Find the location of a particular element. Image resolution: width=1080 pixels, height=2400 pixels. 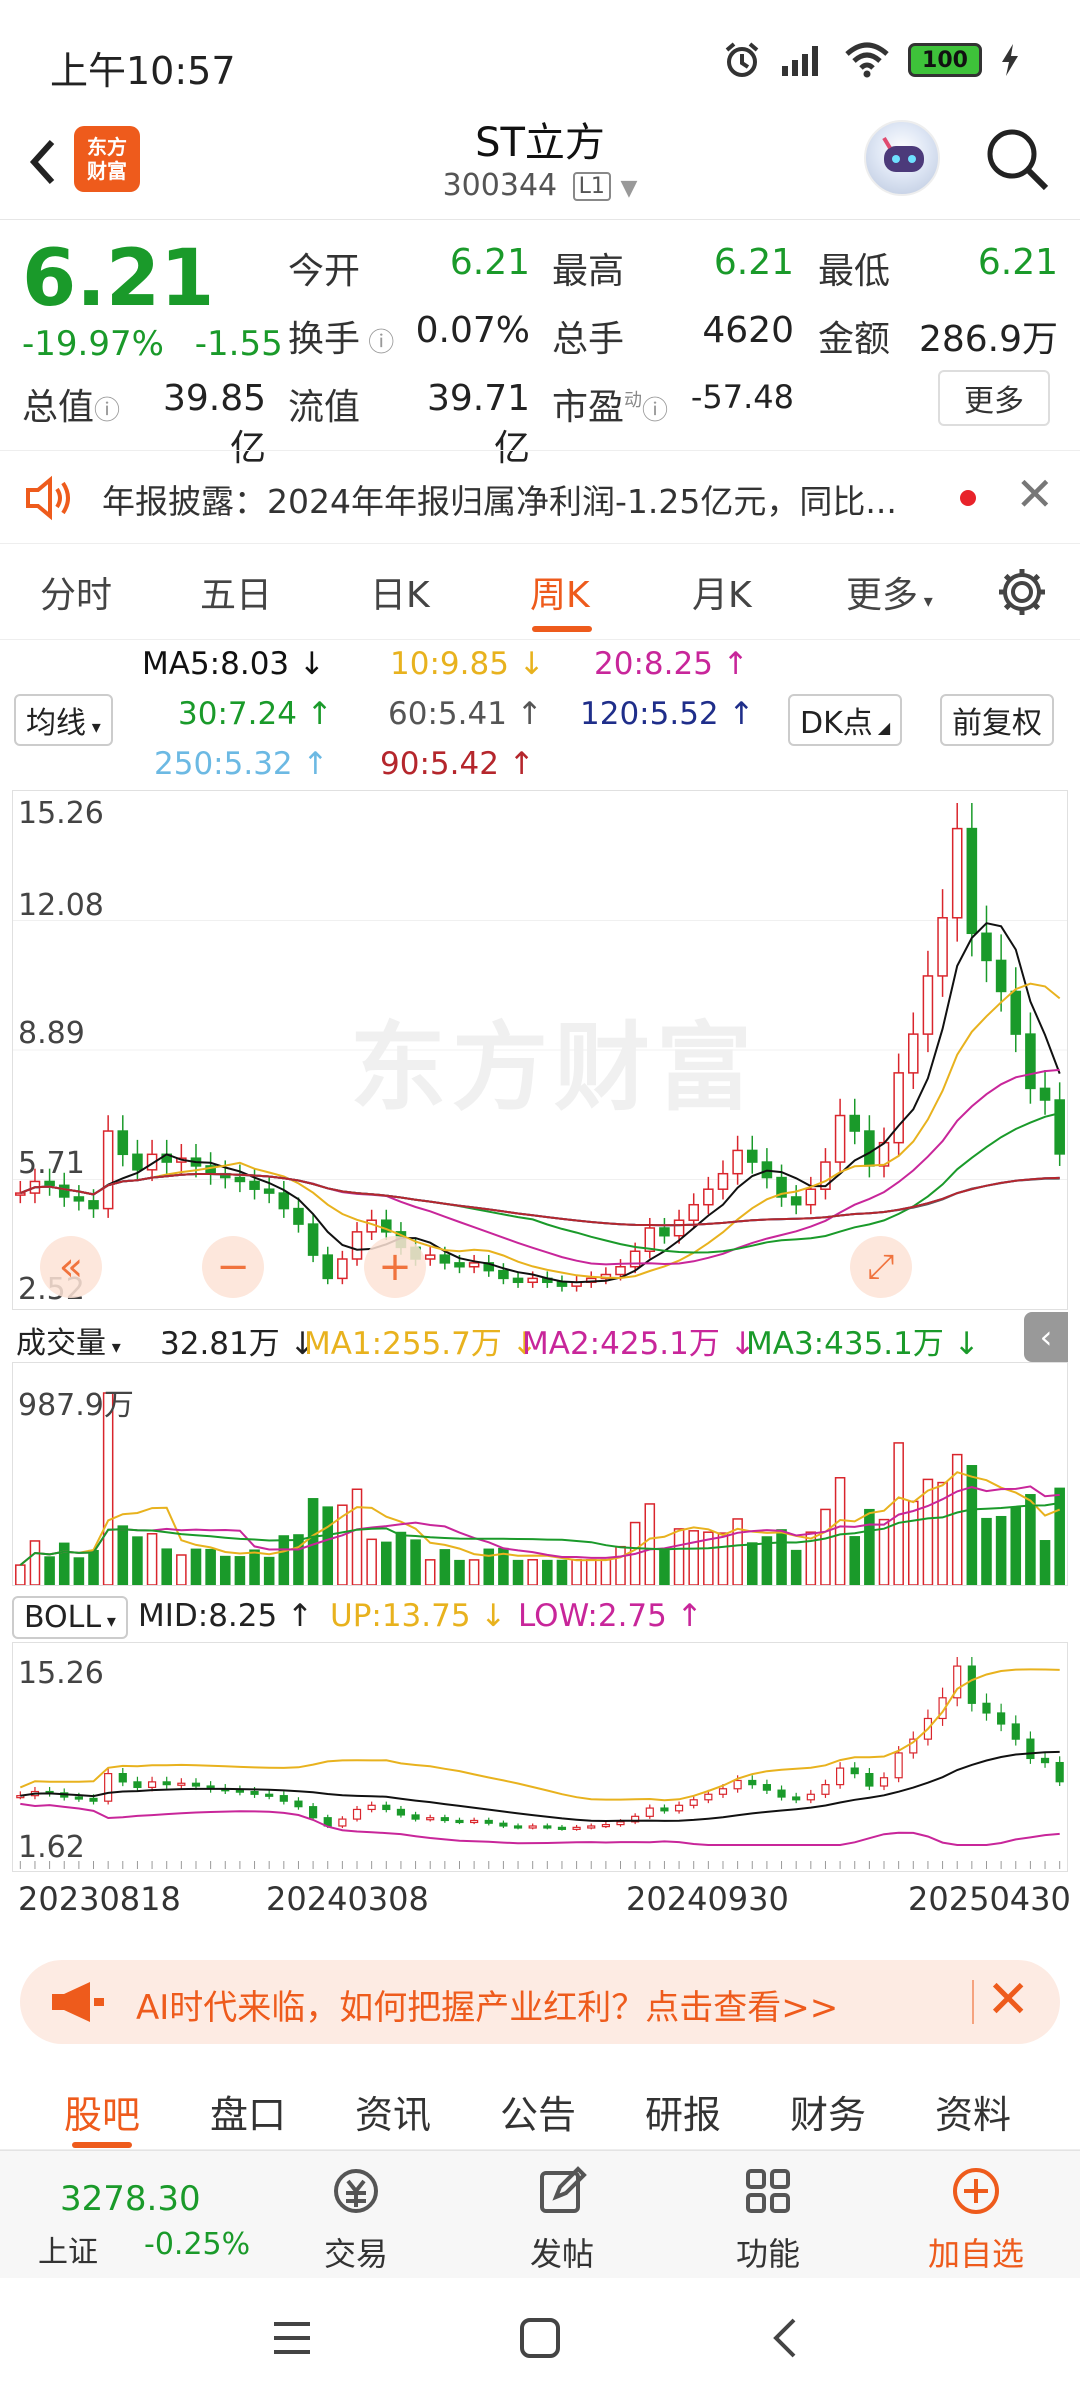

boll-chart is located at coordinates (540, 1757).